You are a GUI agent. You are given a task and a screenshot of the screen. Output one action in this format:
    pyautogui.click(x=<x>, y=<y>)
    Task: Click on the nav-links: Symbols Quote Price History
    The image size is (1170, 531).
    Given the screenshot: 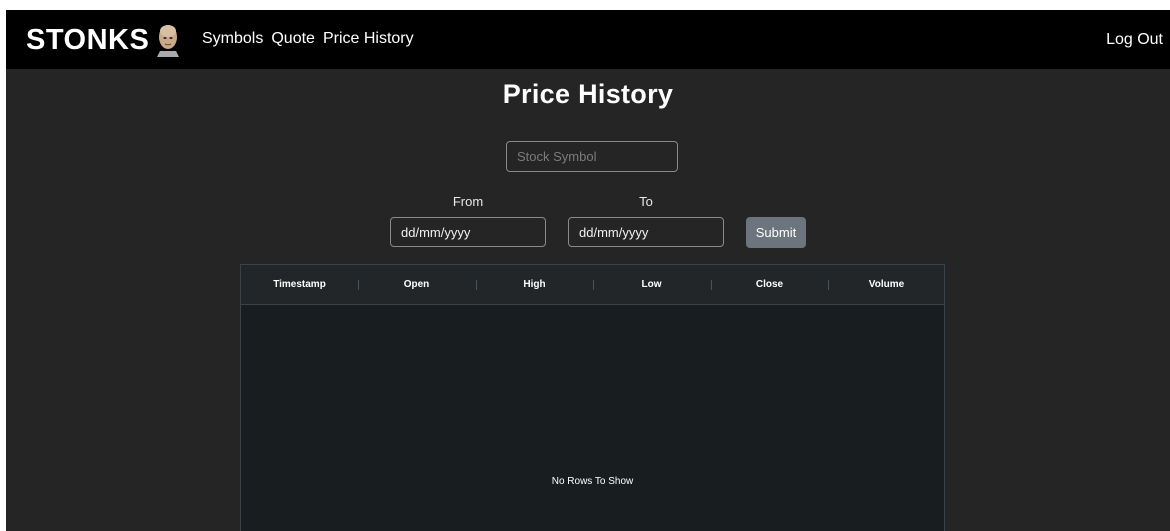 What is the action you would take?
    pyautogui.click(x=308, y=39)
    